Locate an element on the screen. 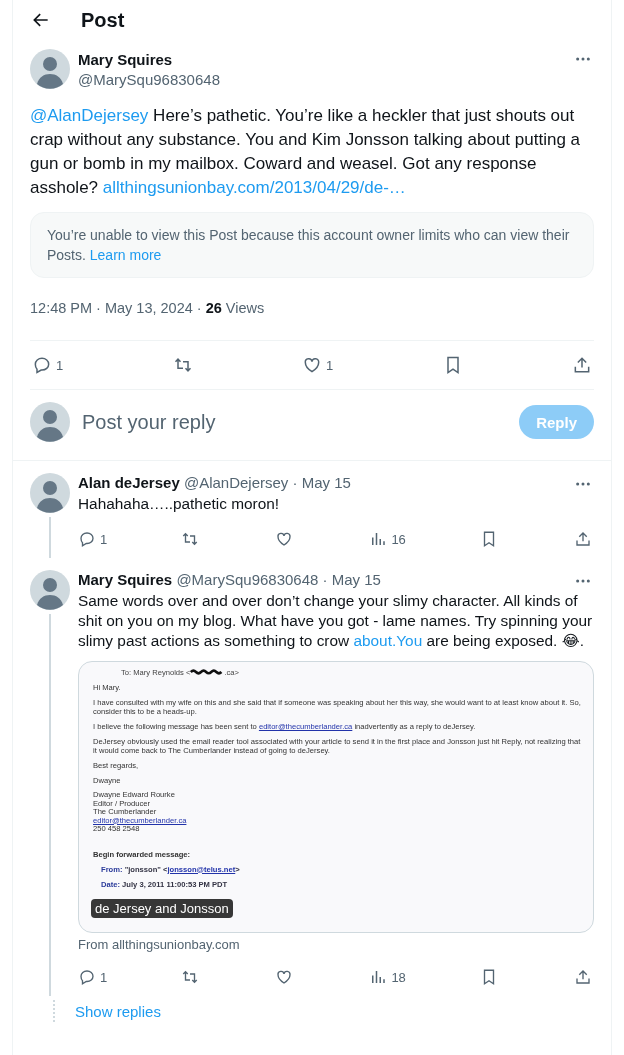 The width and height of the screenshot is (624, 1055). reply-text: Same words over and over don’t change your slimy character. All kinds of shit on you on my blog. What have you got - lame names. Try spinning your slimy past actions as something to crow about.You are being exposed. 😂. is located at coordinates (336, 621).